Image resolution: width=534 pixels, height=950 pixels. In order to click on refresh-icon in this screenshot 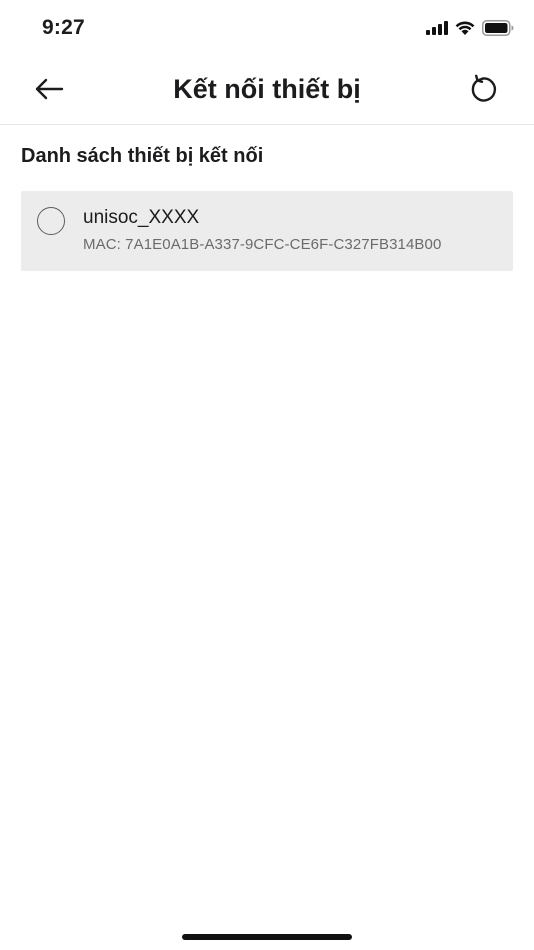, I will do `click(483, 91)`.